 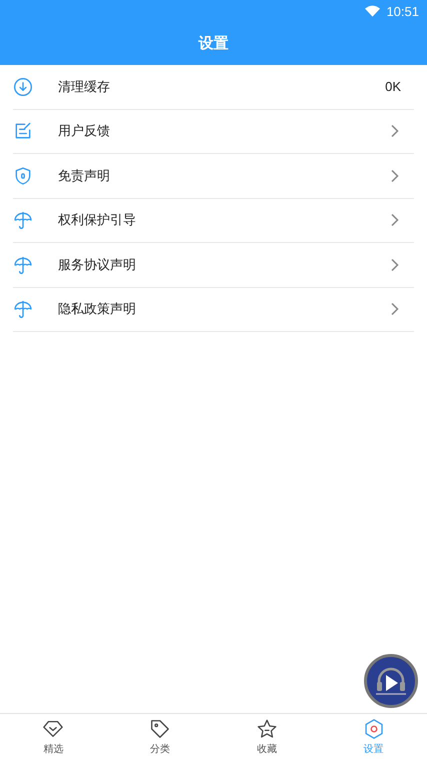 What do you see at coordinates (23, 176) in the screenshot?
I see `shield-icon` at bounding box center [23, 176].